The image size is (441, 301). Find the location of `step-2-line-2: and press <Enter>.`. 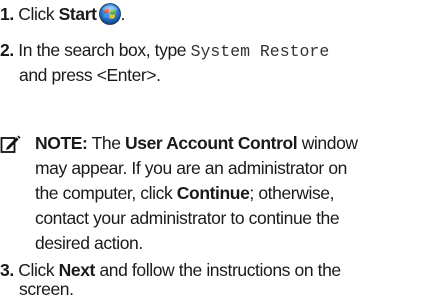

step-2-line-2: and press <Enter>. is located at coordinates (90, 75).